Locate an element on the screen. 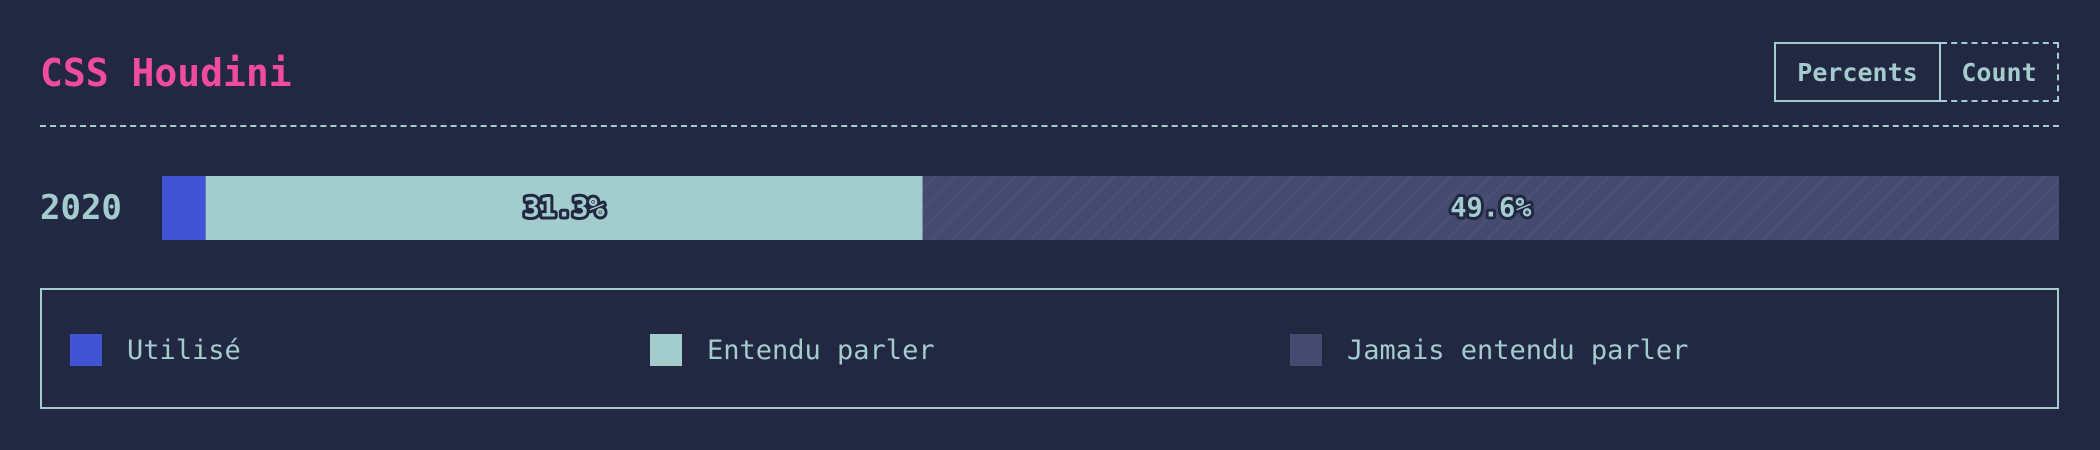  count-toggle-button: Count is located at coordinates (2000, 72).